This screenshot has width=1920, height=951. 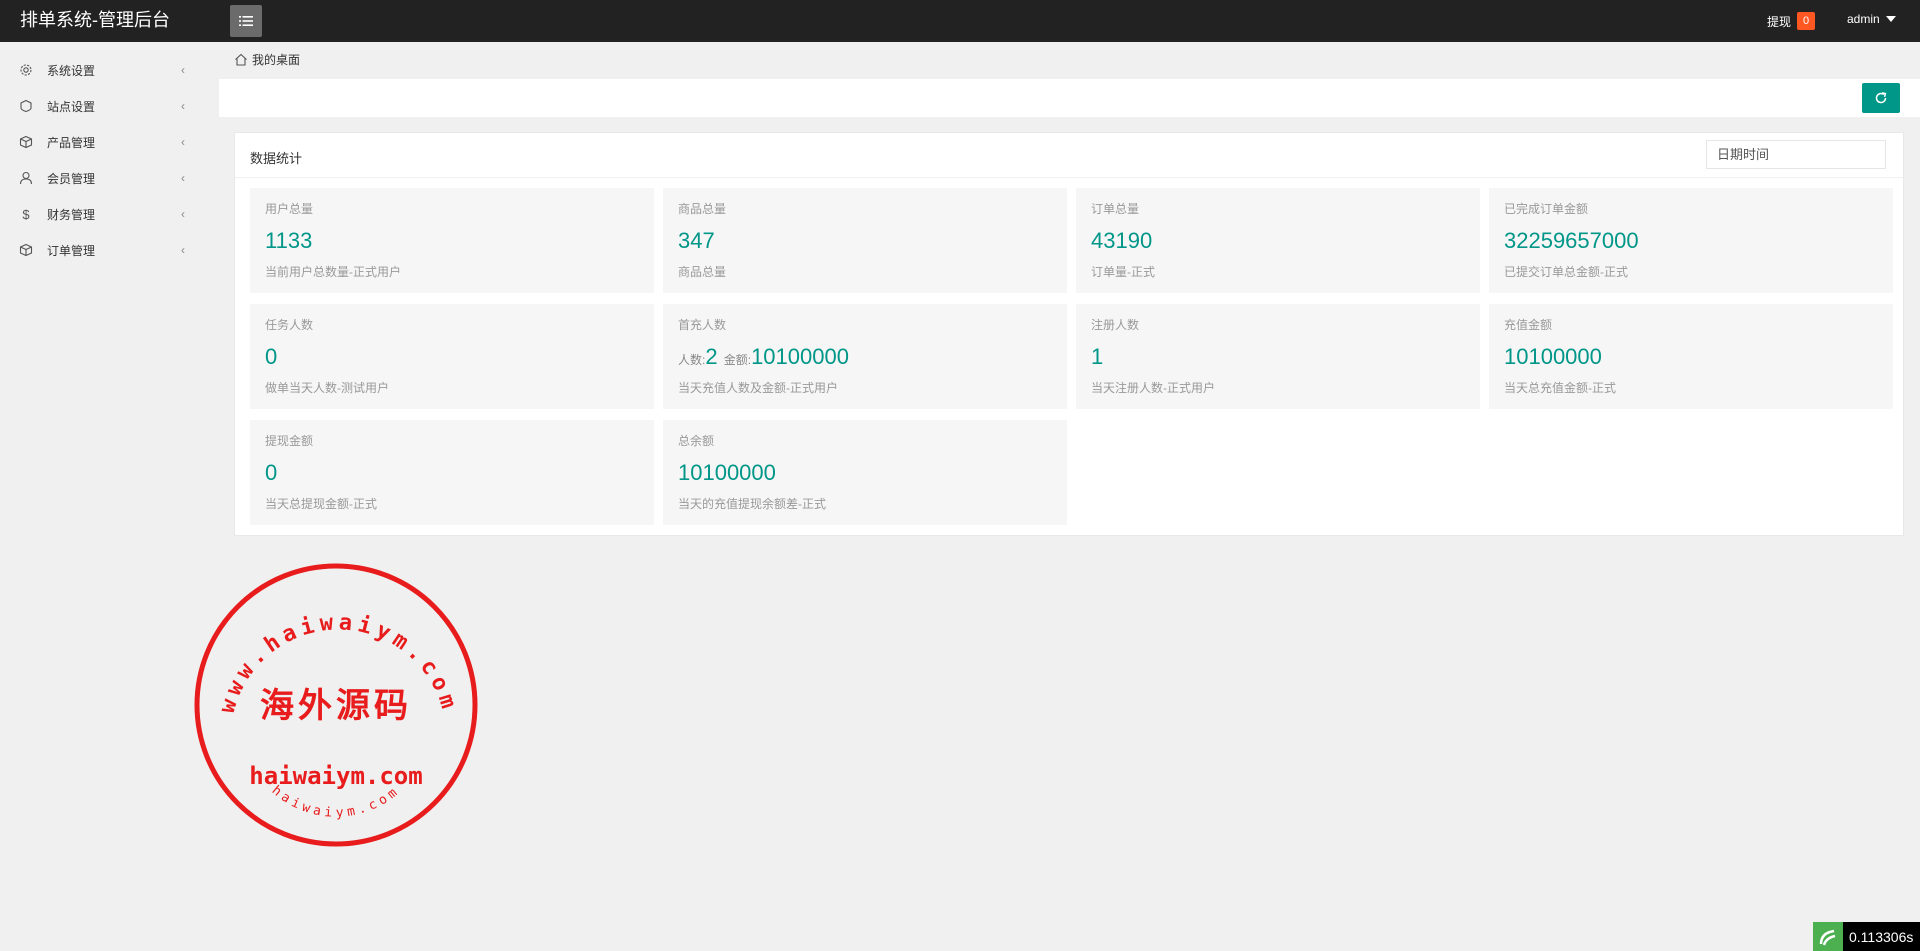 I want to click on sidebar-item-orders: 订单管理 ‹, so click(x=109, y=250).